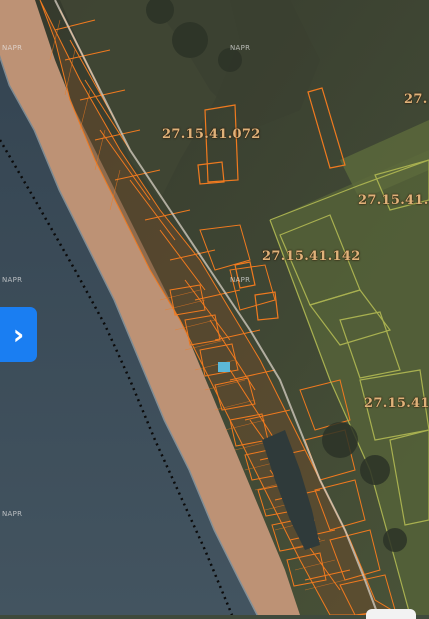 The image size is (429, 619). Describe the element at coordinates (311, 256) in the screenshot. I see `parcel-label-142: 27.15.41.142` at that location.